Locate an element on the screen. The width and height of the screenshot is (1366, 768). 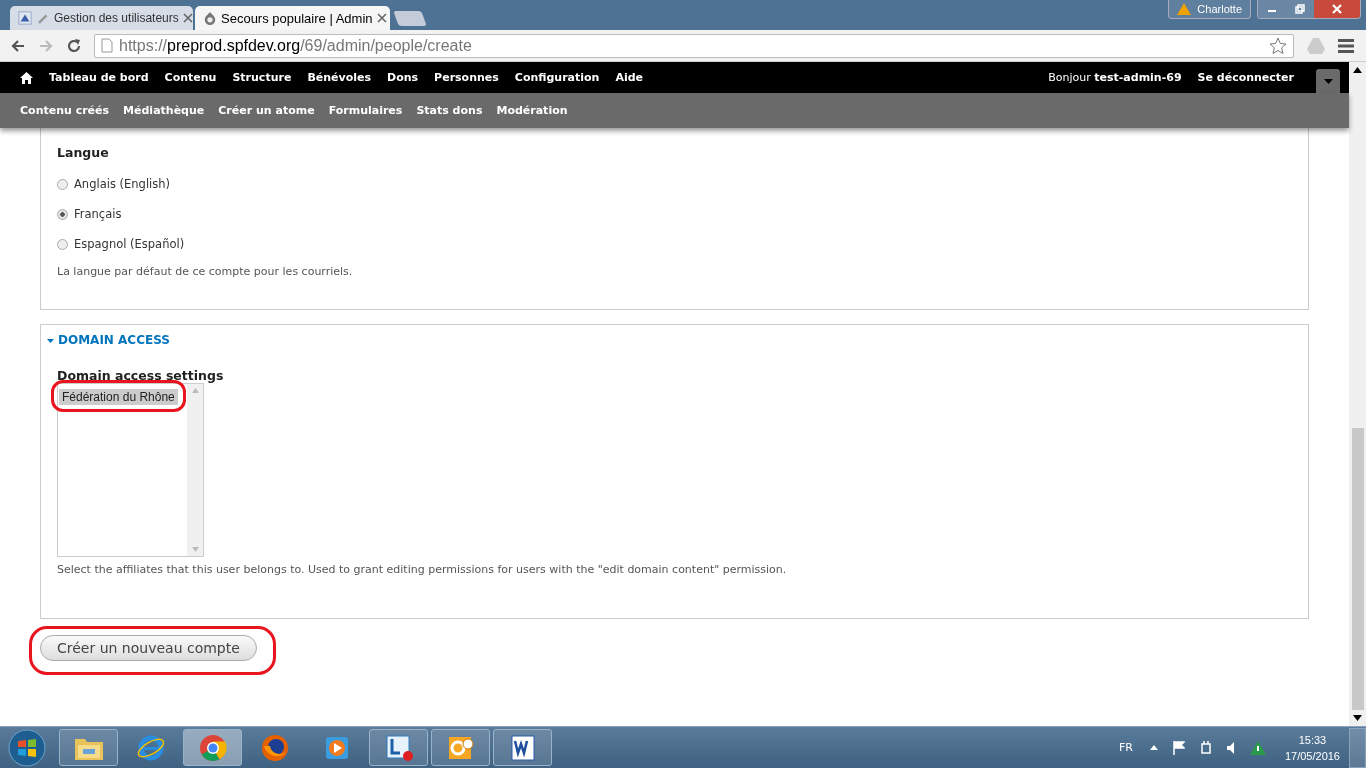
restore-icon is located at coordinates (1300, 9).